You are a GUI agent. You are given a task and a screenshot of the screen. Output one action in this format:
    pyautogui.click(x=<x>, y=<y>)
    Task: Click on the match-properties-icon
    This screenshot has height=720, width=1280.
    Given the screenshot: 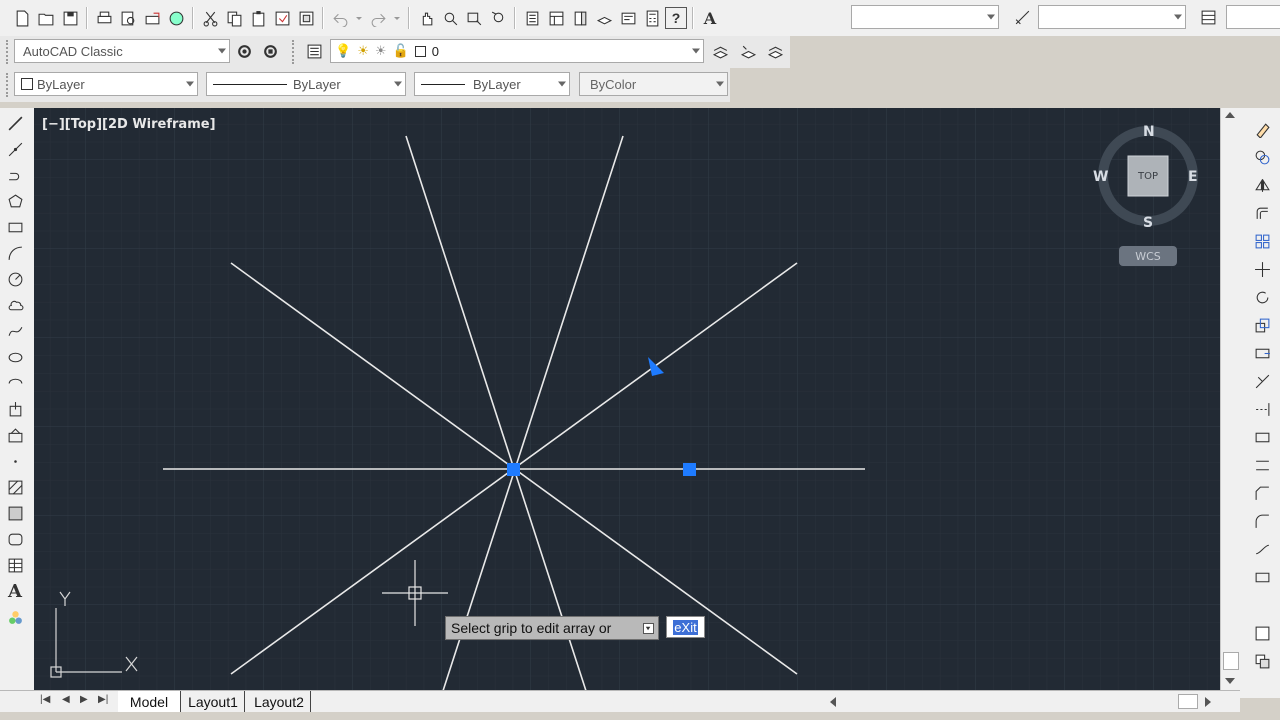 What is the action you would take?
    pyautogui.click(x=282, y=18)
    